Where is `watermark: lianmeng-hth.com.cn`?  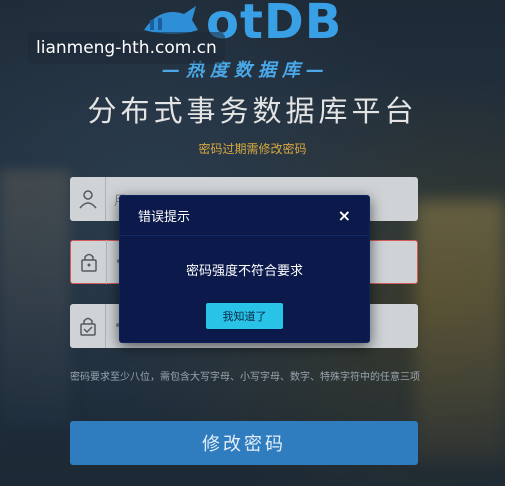 watermark: lianmeng-hth.com.cn is located at coordinates (126, 48).